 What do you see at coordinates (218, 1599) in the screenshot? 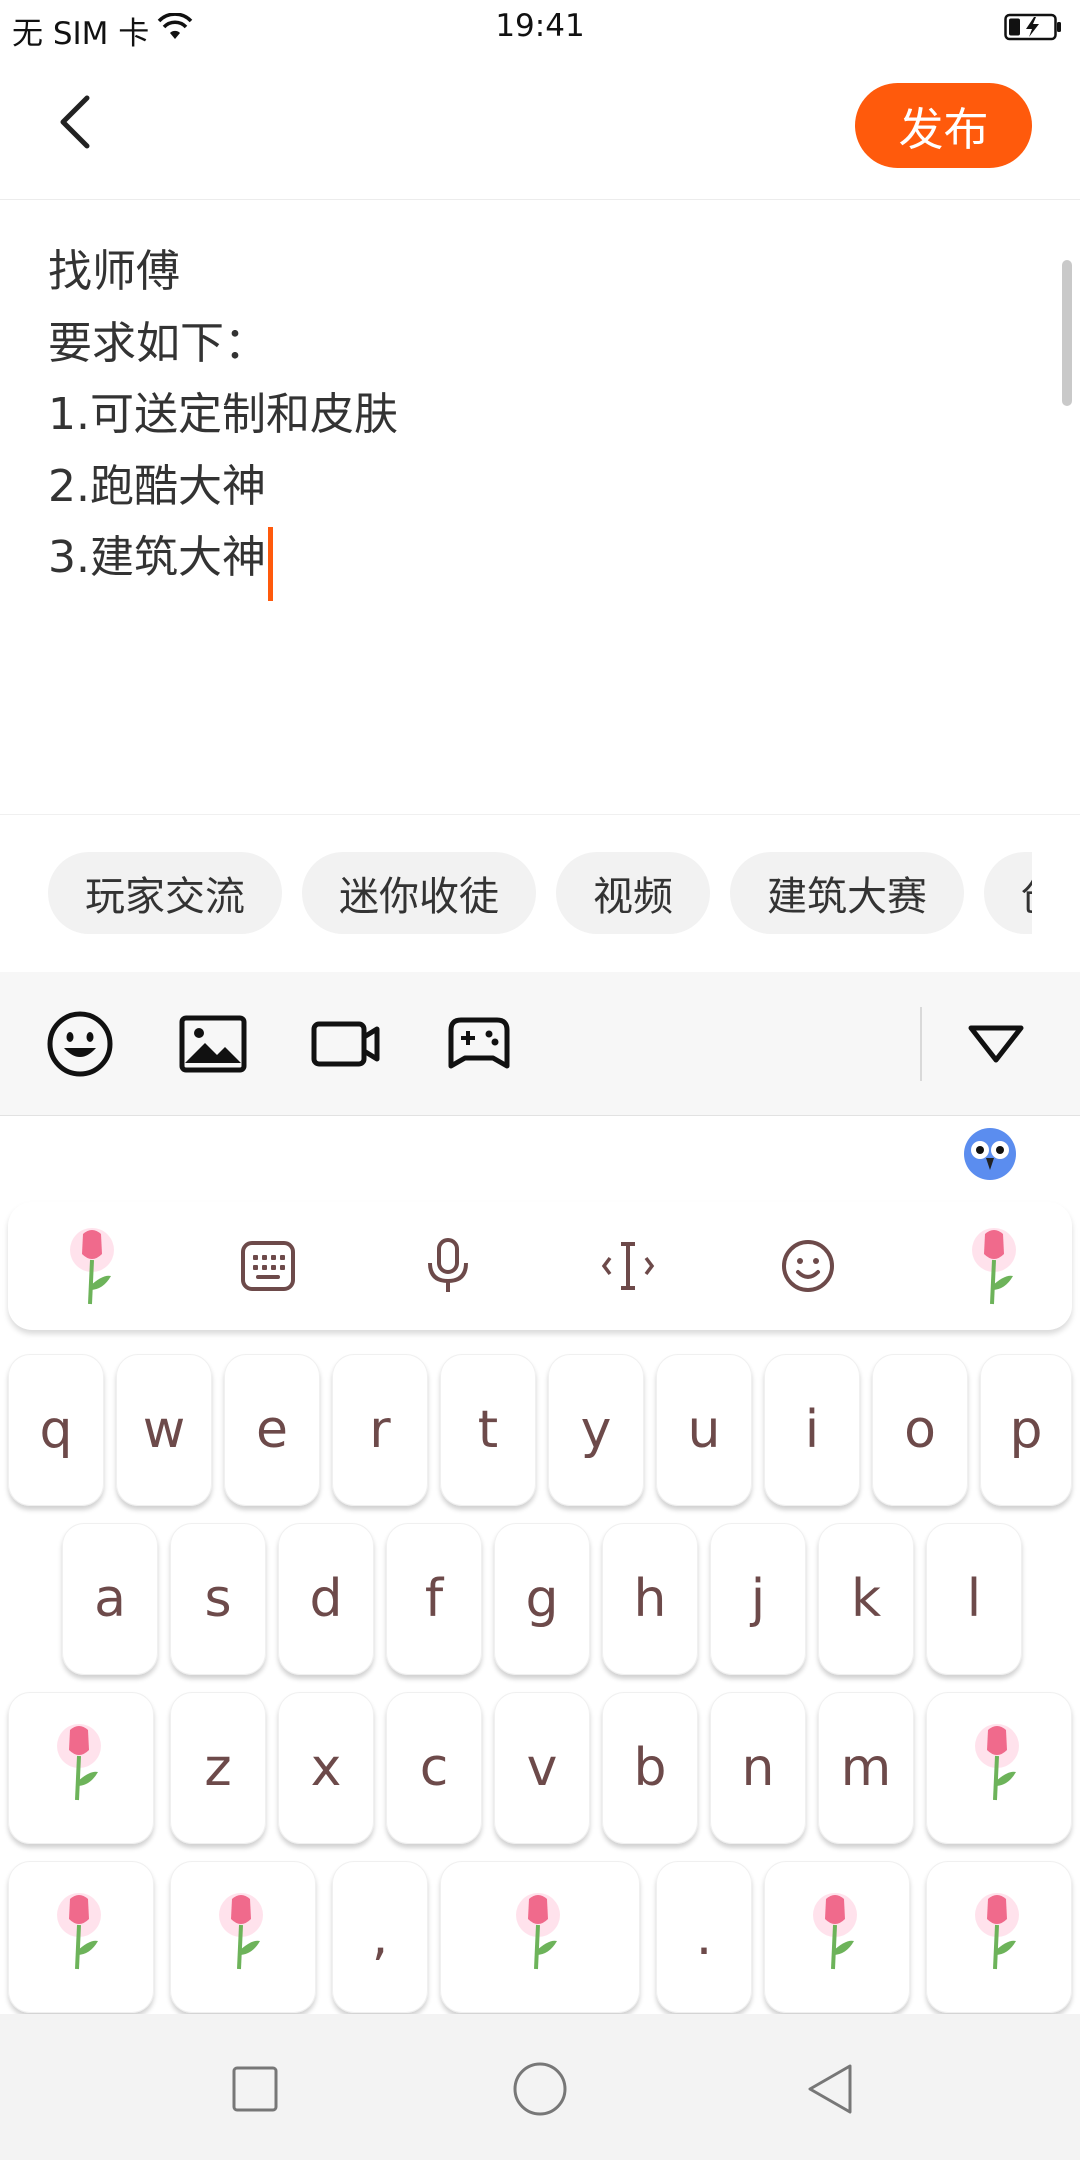
I see `key-s: s` at bounding box center [218, 1599].